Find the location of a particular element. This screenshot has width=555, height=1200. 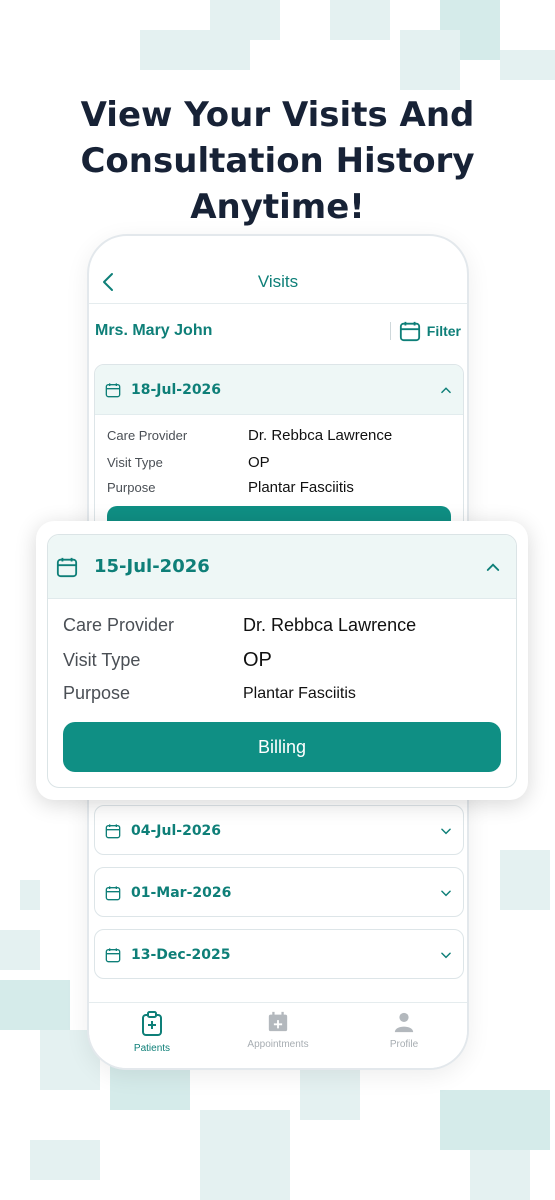

bottom-tab-bar: Patients Appointments Profile is located at coordinates (278, 1035).